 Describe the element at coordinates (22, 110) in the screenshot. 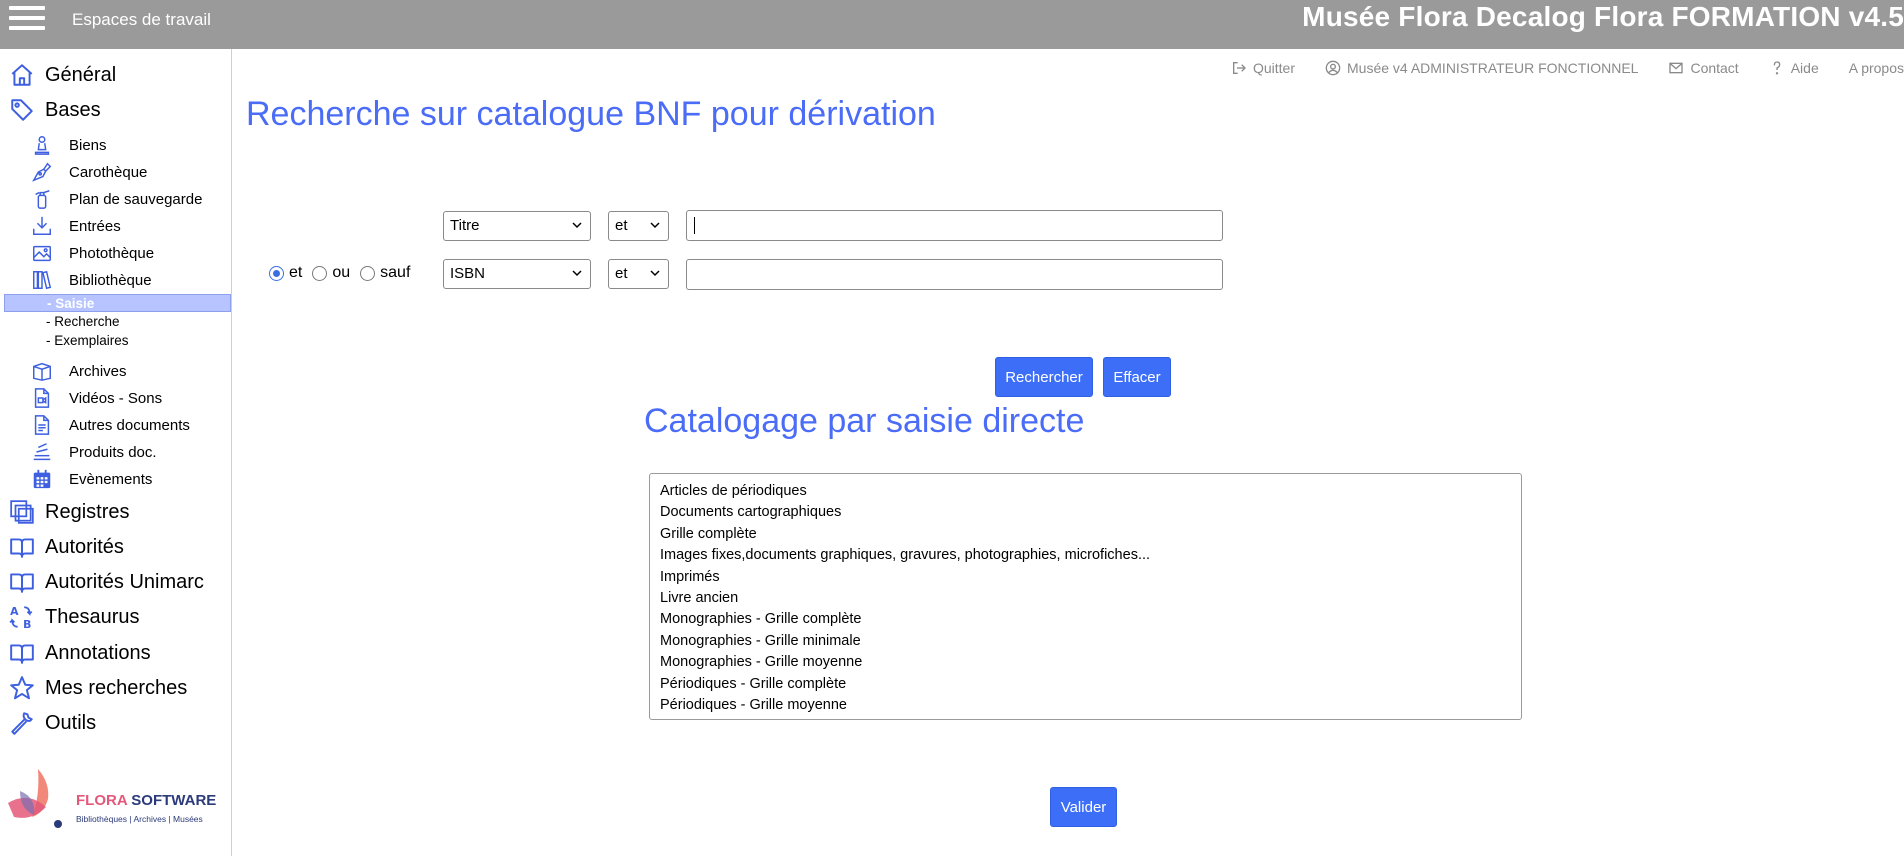

I see `tag-icon` at that location.